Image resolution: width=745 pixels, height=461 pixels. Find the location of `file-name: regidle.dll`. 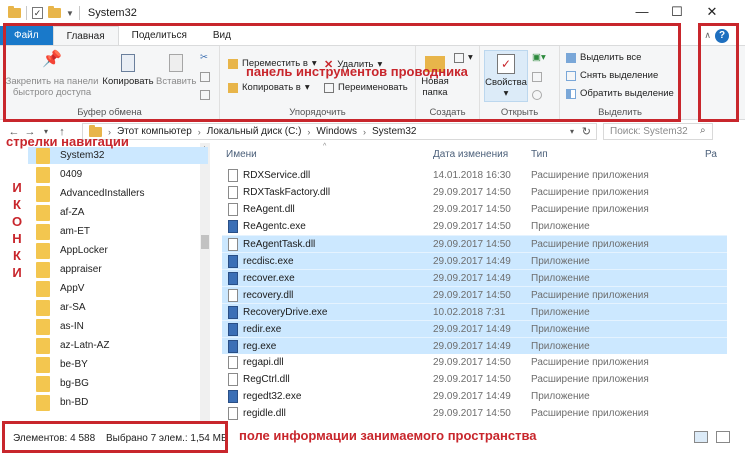

file-name: regidle.dll is located at coordinates (264, 413).